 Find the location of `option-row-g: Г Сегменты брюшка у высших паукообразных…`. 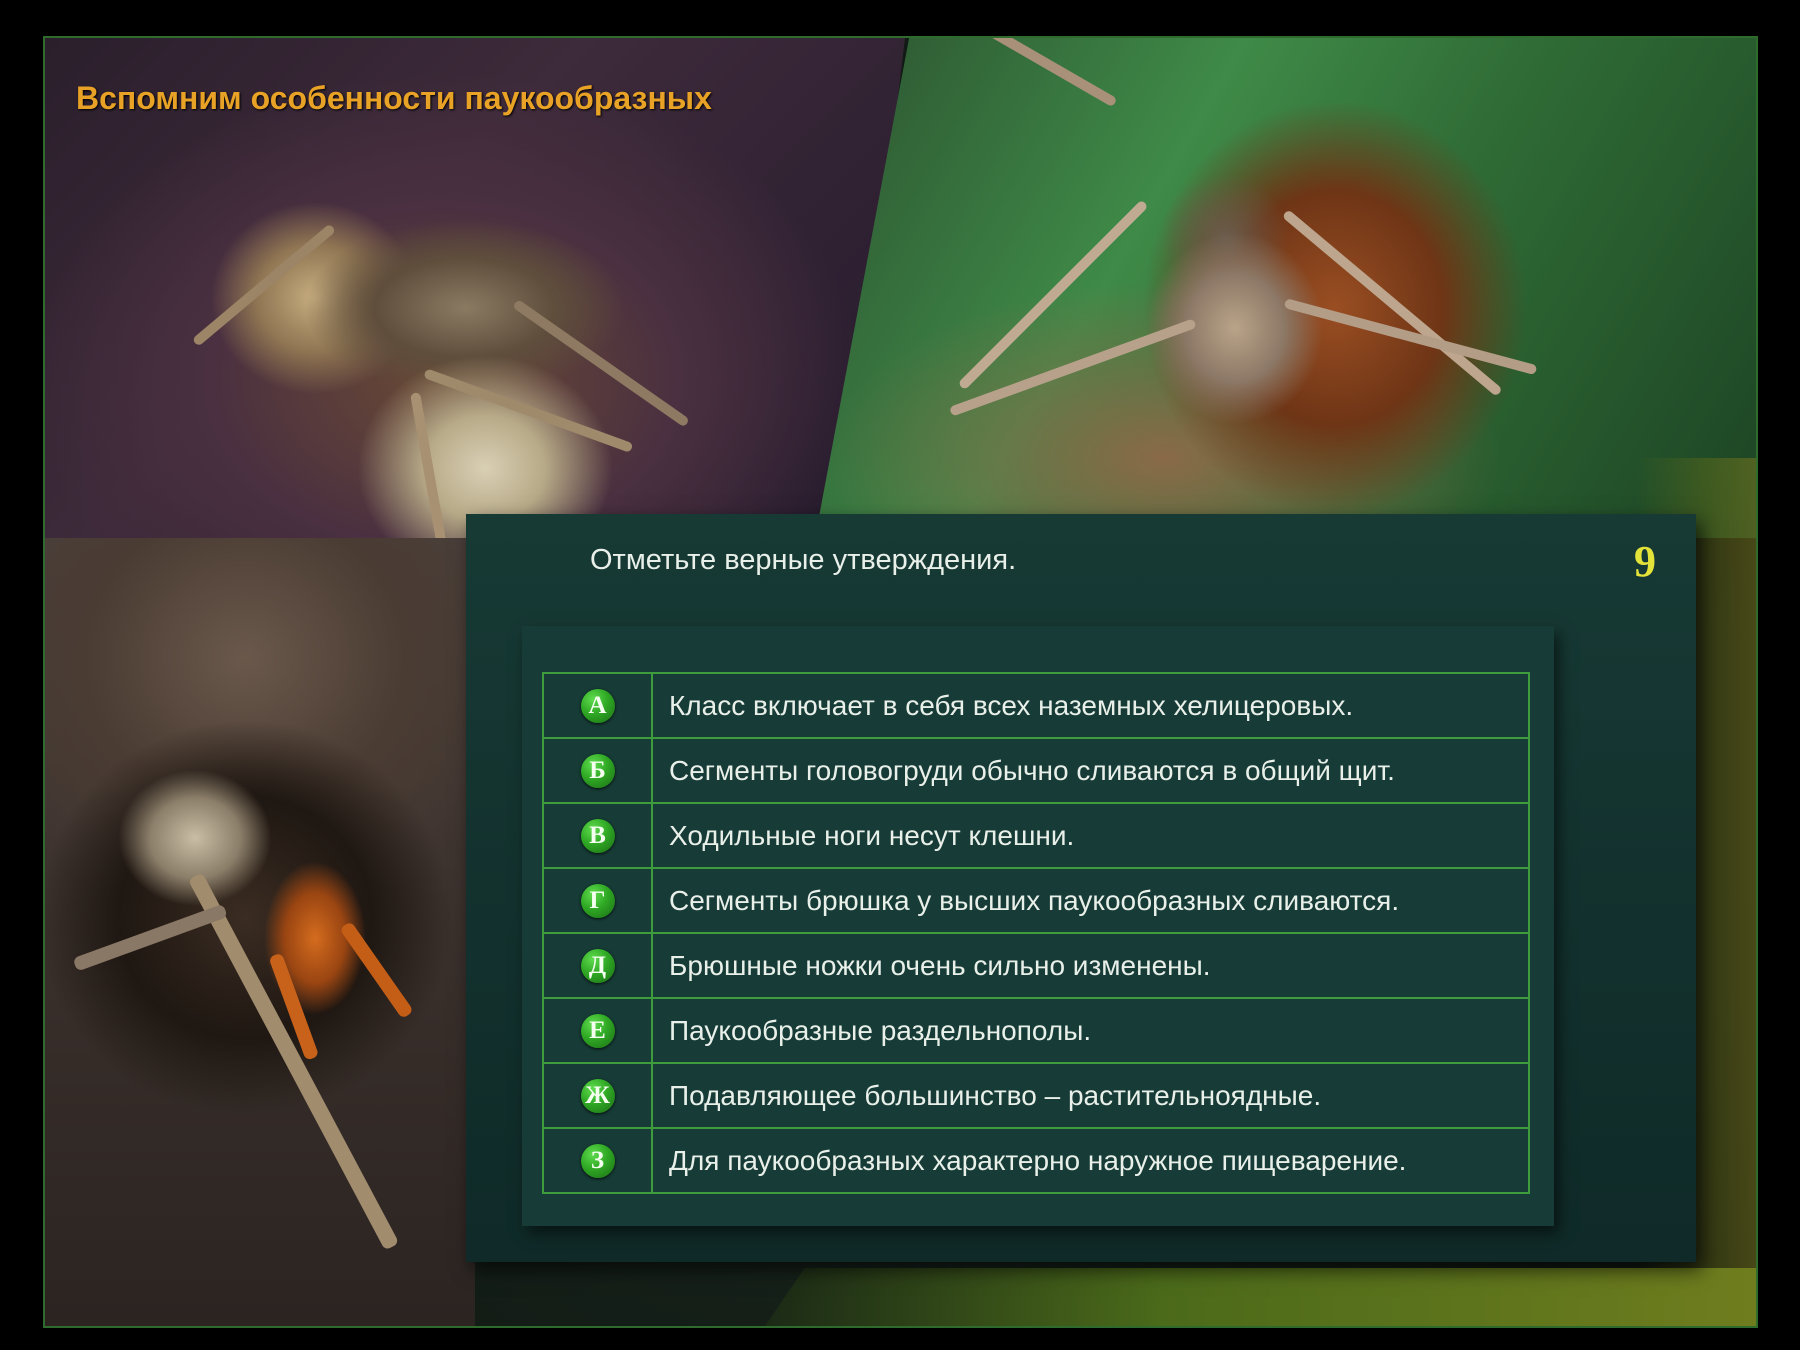

option-row-g: Г Сегменты брюшка у высших паукообразных… is located at coordinates (1036, 900).